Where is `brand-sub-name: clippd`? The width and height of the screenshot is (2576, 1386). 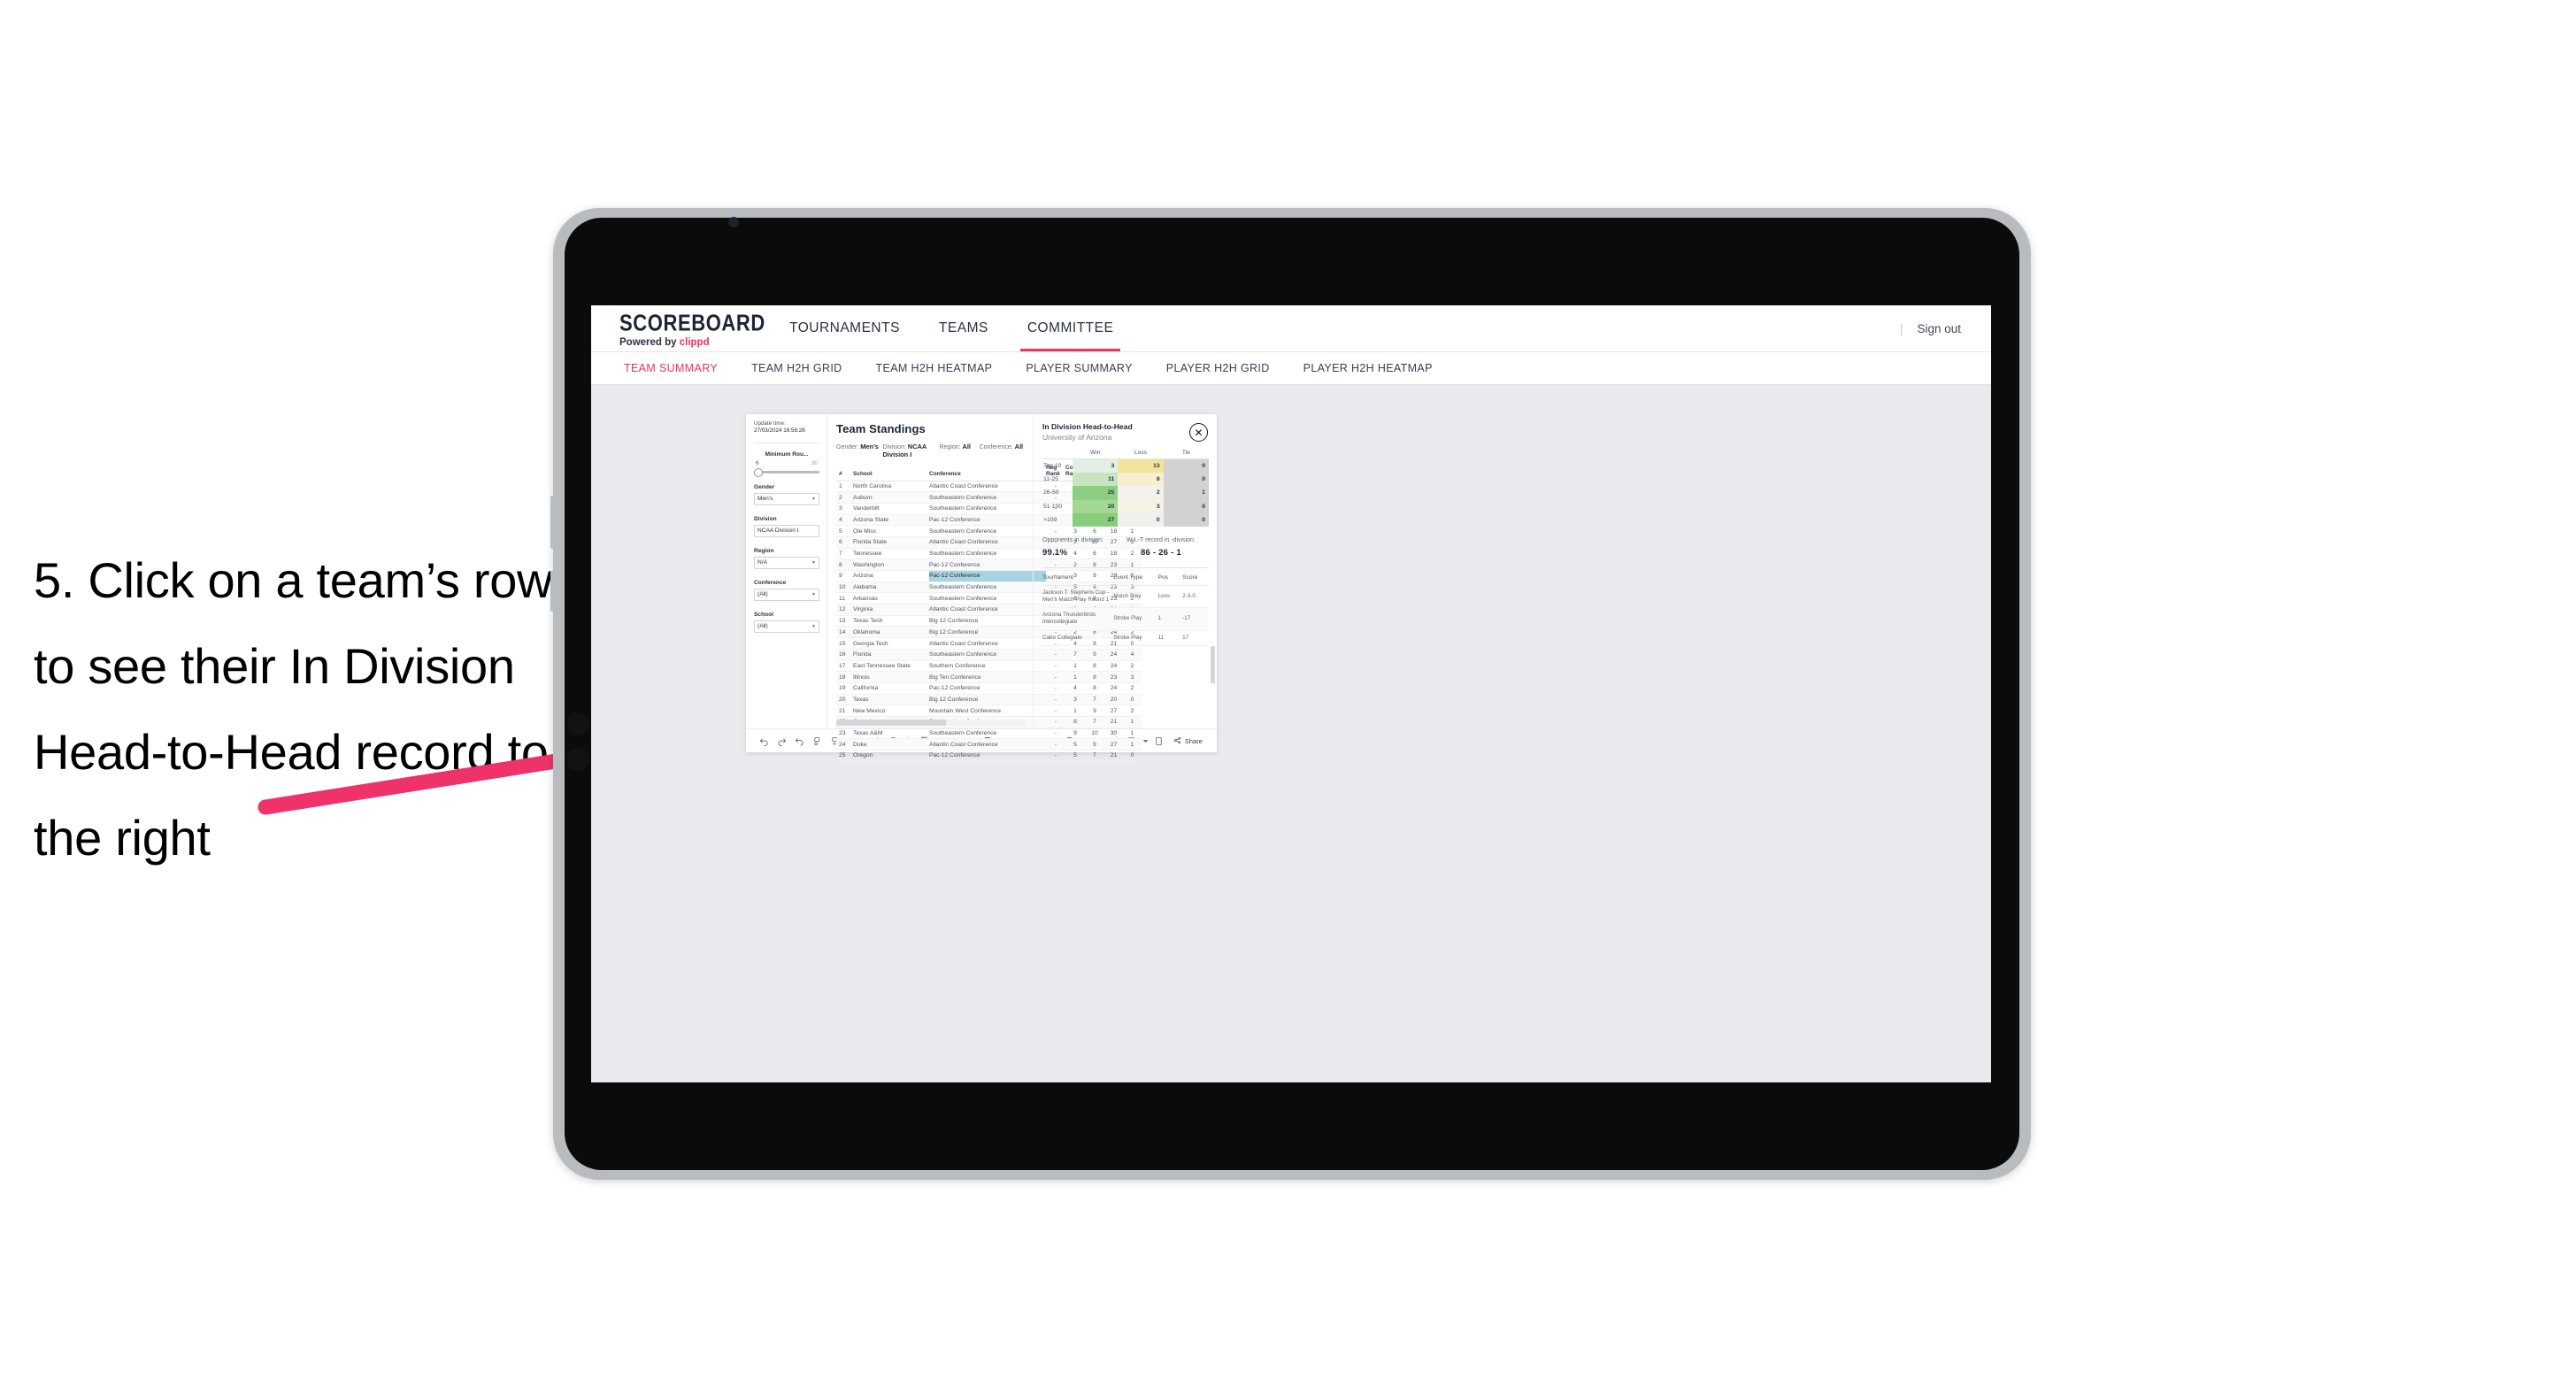
brand-sub-name: clippd is located at coordinates (694, 343).